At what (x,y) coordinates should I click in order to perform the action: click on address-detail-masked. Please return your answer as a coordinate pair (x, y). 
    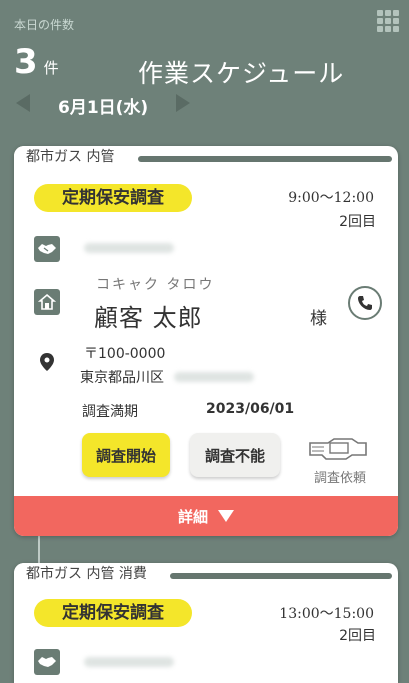
    Looking at the image, I should click on (214, 377).